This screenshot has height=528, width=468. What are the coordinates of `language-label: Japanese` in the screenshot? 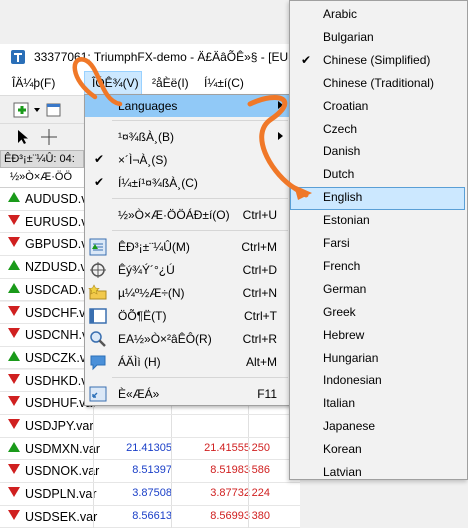 It's located at (349, 426).